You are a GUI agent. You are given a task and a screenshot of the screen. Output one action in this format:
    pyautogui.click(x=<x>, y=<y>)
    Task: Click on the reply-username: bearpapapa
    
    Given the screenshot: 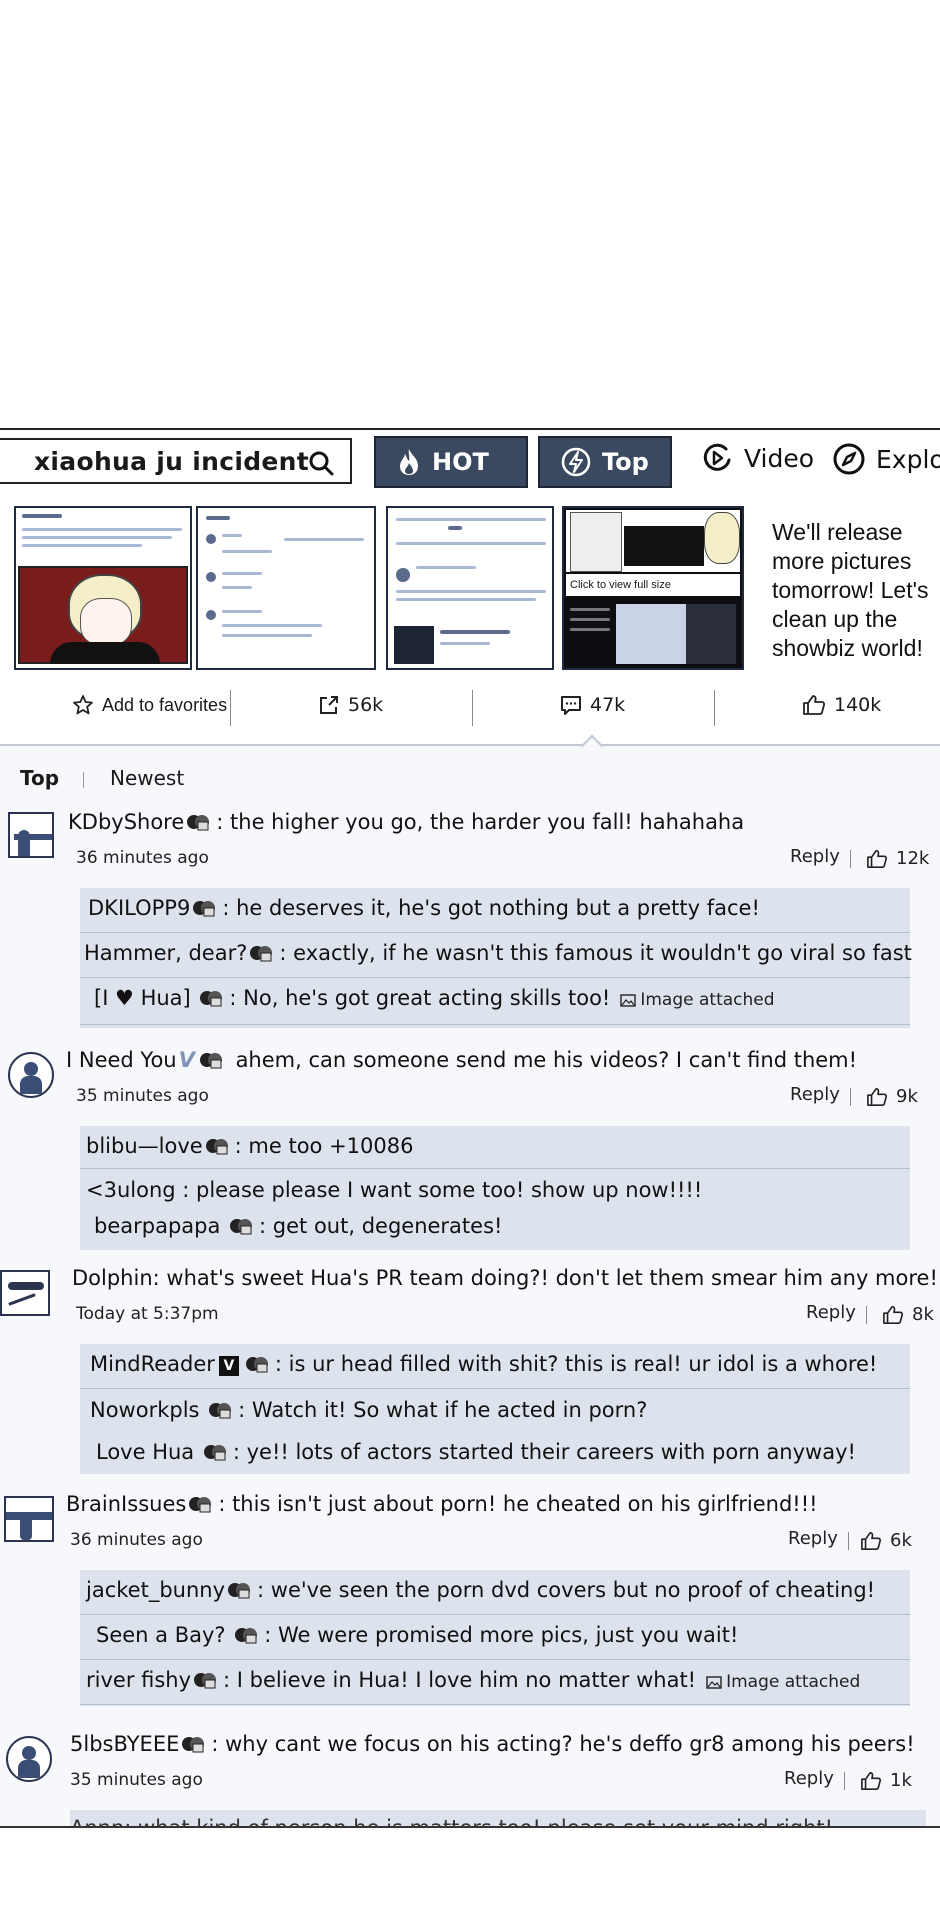 What is the action you would take?
    pyautogui.click(x=157, y=1226)
    